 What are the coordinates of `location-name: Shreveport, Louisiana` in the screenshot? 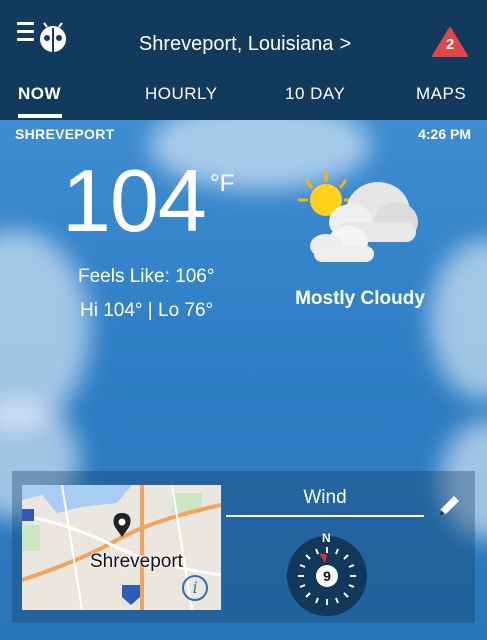 It's located at (236, 44).